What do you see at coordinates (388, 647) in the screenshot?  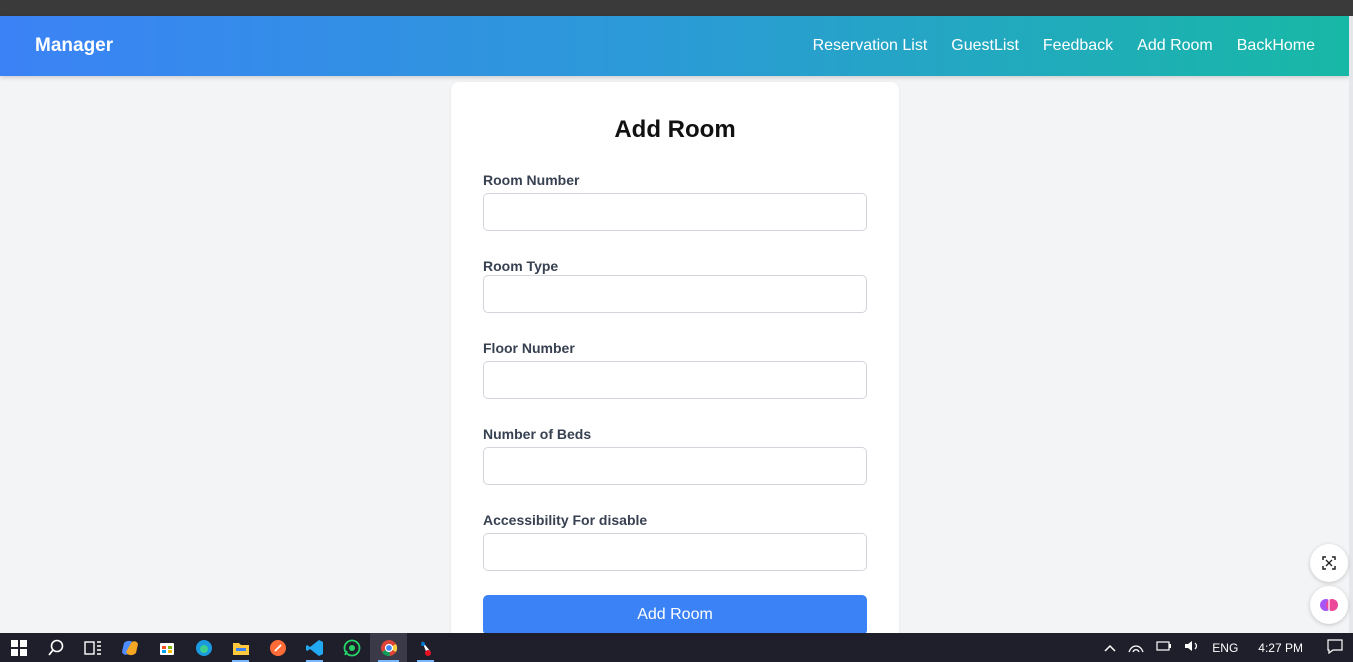 I see `chrome-icon` at bounding box center [388, 647].